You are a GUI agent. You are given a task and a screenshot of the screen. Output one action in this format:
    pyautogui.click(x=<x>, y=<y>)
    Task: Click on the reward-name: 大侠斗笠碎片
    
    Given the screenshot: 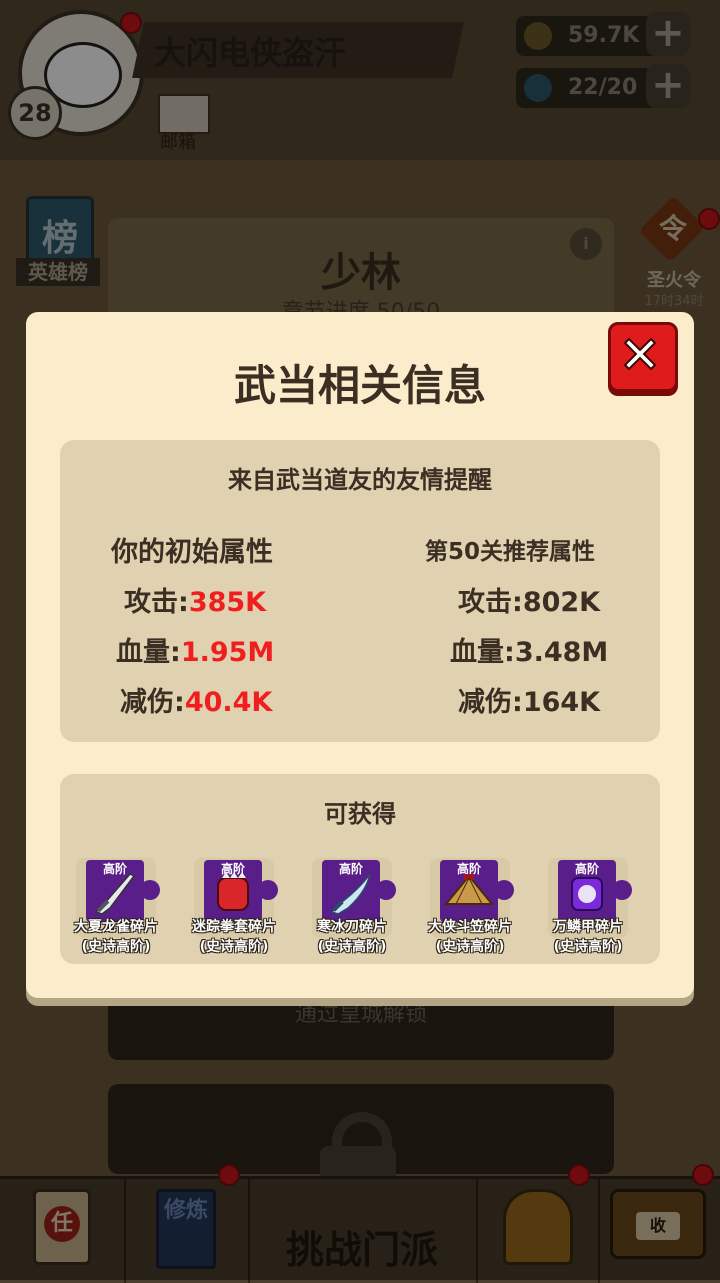 What is the action you would take?
    pyautogui.click(x=470, y=927)
    